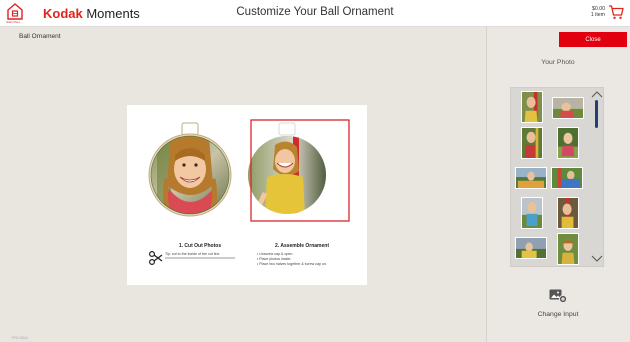  Describe the element at coordinates (597, 259) in the screenshot. I see `chevron-down-icon` at that location.